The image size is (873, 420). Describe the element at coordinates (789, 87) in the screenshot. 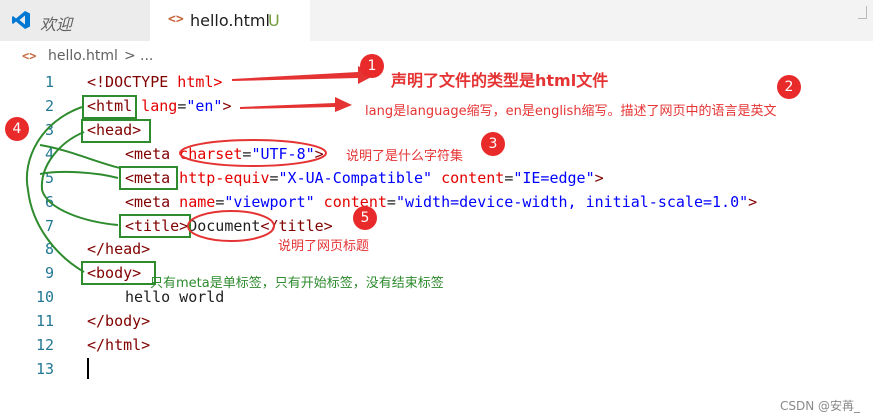

I see `badge-2: 2` at that location.